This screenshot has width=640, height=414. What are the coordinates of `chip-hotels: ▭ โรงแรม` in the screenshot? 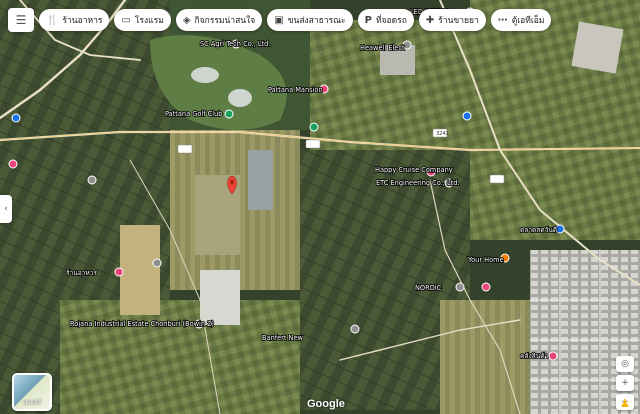 It's located at (142, 20).